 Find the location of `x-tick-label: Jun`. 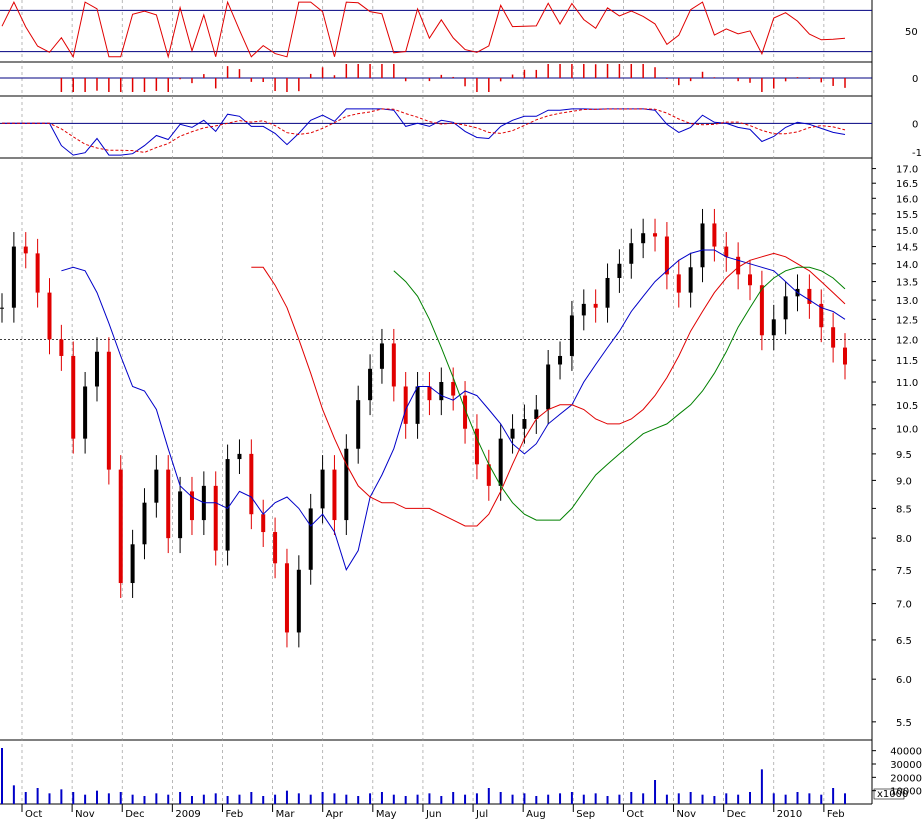

x-tick-label: Jun is located at coordinates (433, 814).